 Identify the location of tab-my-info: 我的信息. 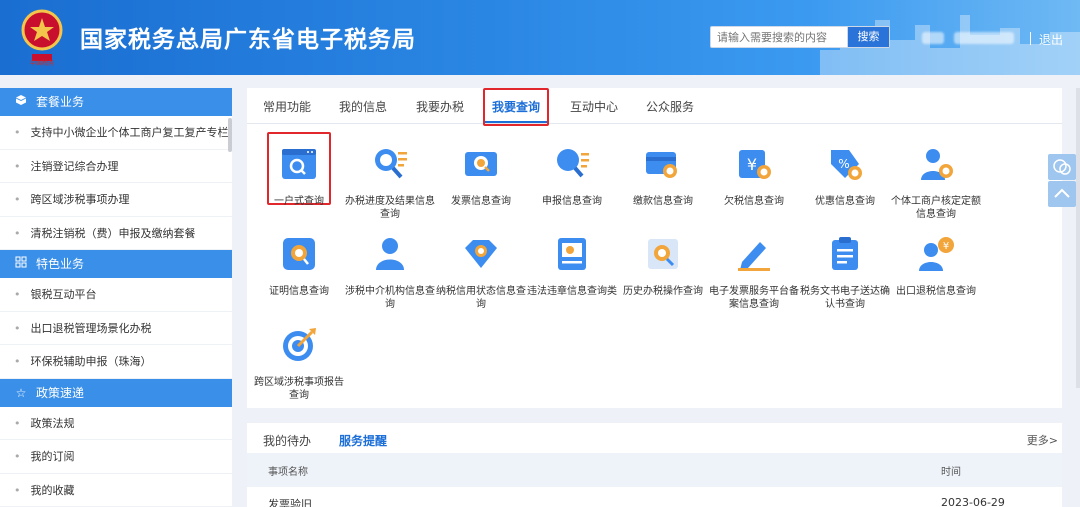
(363, 106).